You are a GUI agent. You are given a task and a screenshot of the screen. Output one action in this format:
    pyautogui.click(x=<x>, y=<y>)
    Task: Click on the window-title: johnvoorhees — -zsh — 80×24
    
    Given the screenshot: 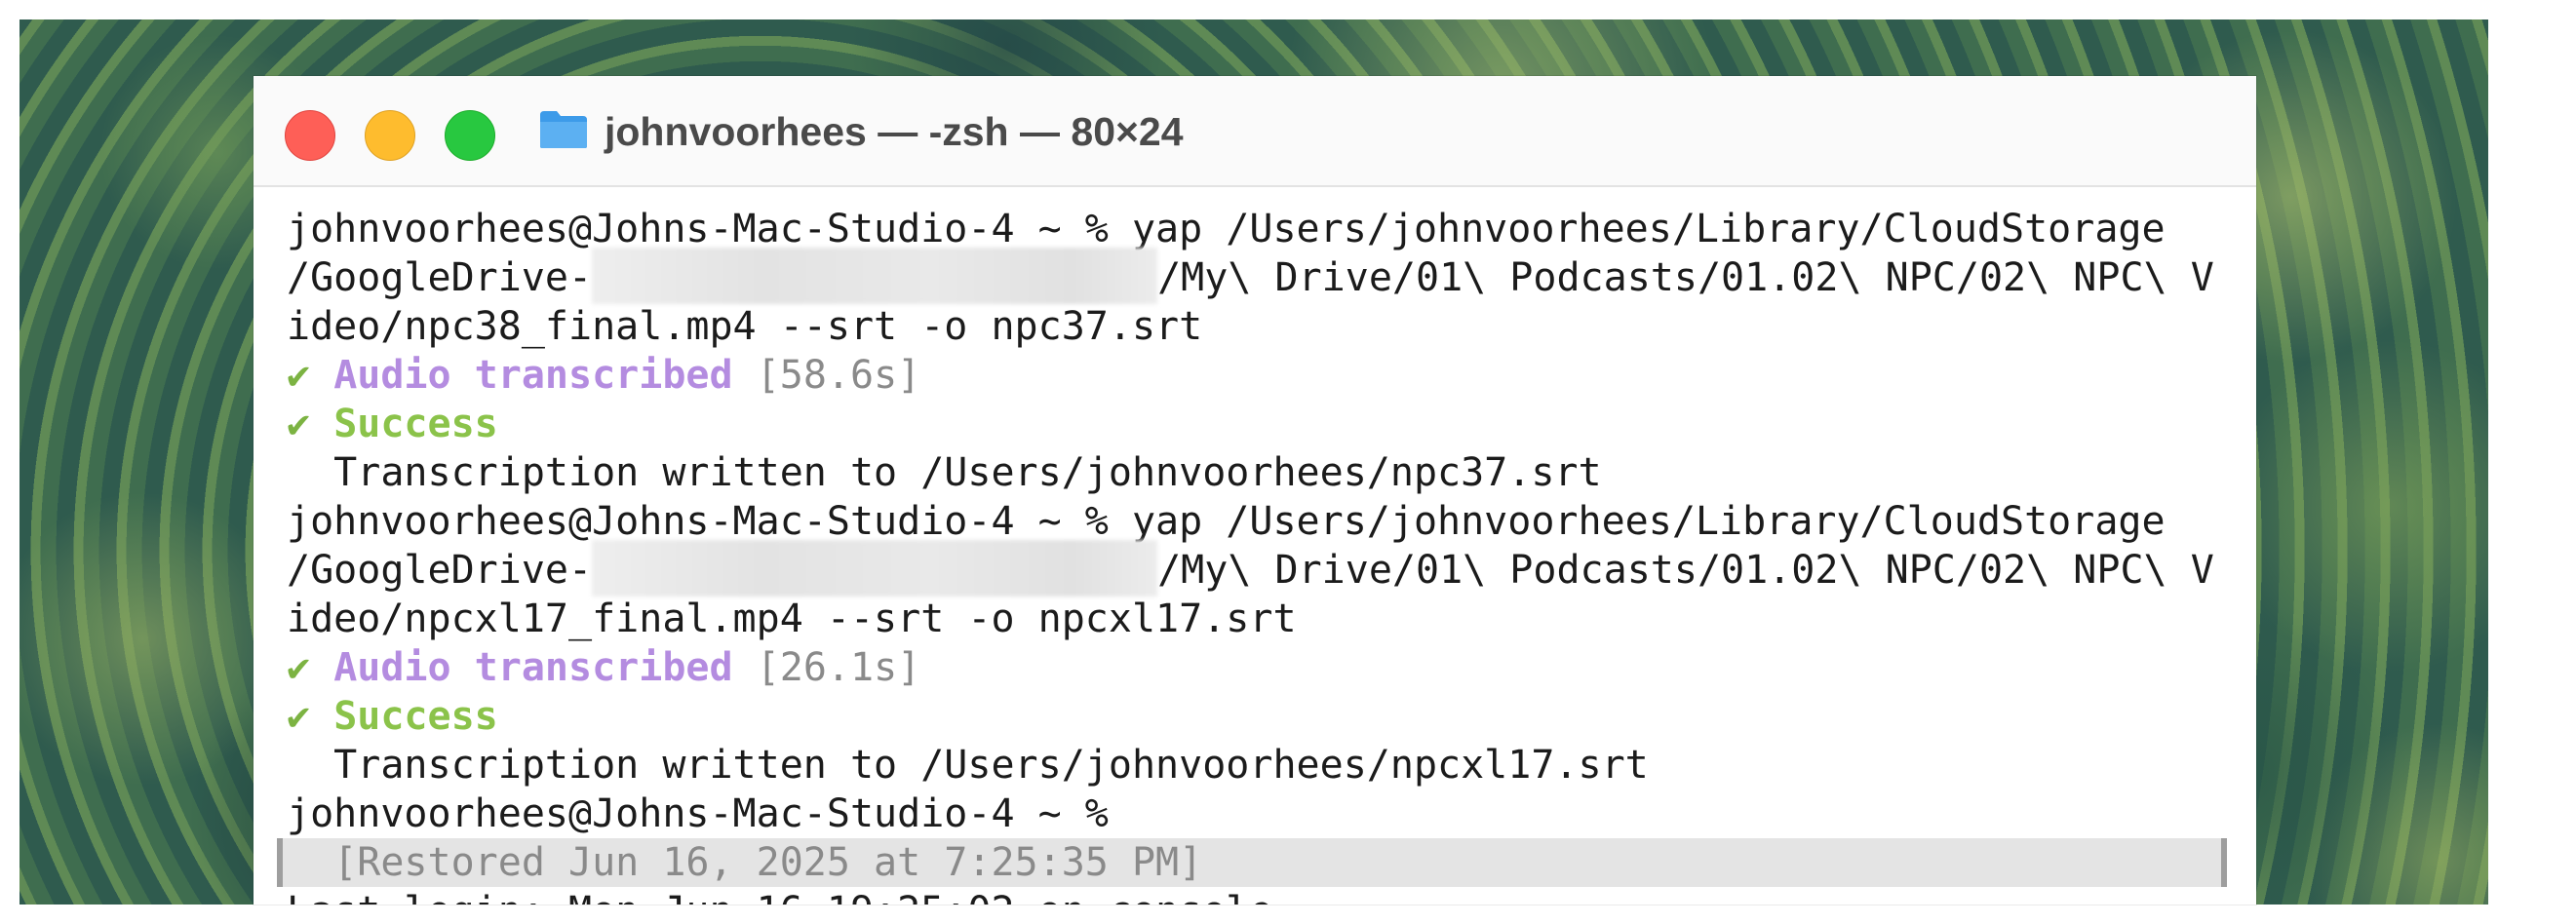 What is the action you would take?
    pyautogui.click(x=894, y=131)
    